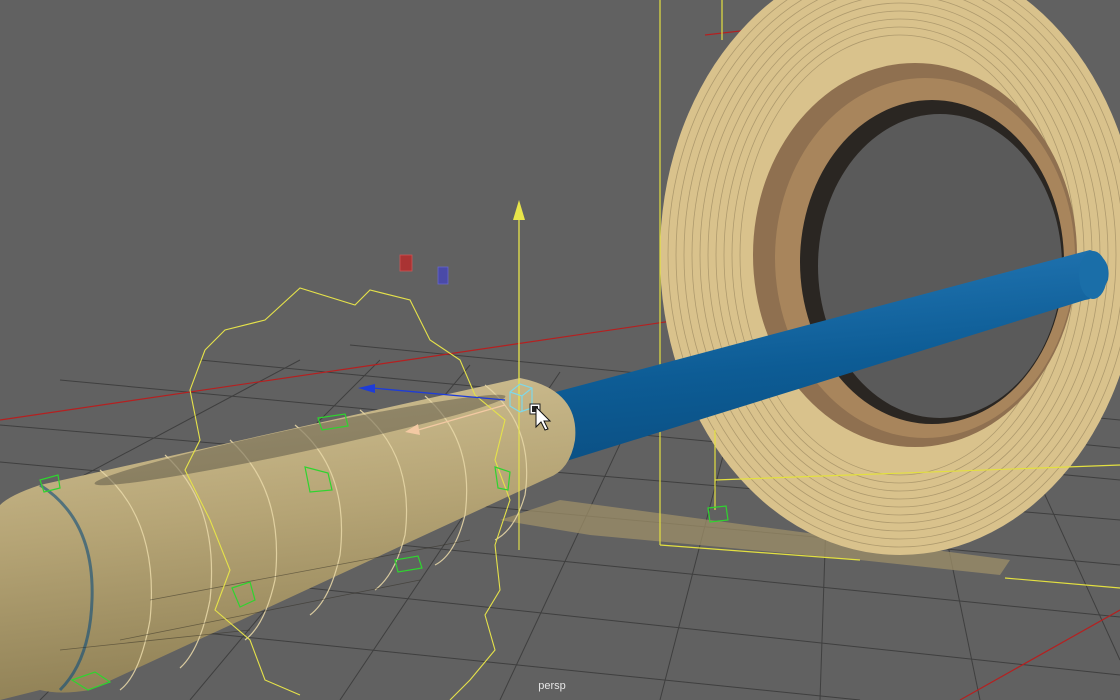 The image size is (1120, 700). What do you see at coordinates (519, 210) in the screenshot?
I see `manip-y-arrow-icon` at bounding box center [519, 210].